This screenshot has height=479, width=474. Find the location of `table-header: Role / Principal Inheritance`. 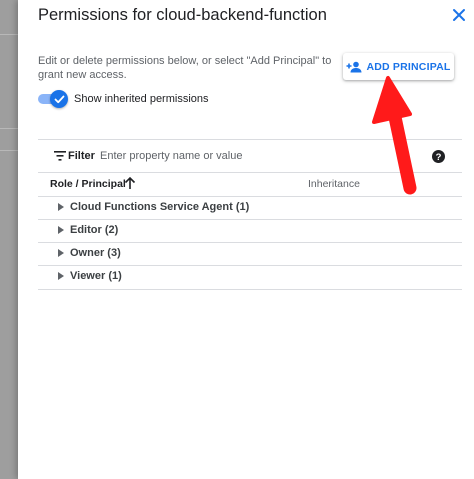

table-header: Role / Principal Inheritance is located at coordinates (250, 184).